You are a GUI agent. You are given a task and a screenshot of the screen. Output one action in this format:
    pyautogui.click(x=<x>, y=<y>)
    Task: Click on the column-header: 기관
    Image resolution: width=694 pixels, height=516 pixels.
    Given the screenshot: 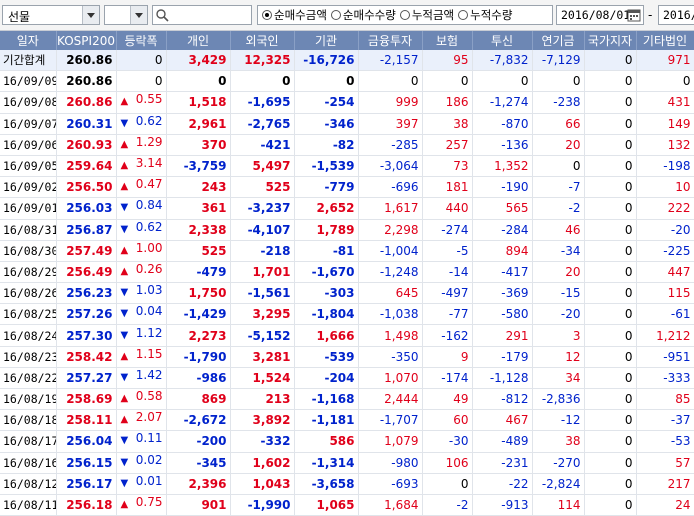 What is the action you would take?
    pyautogui.click(x=326, y=40)
    